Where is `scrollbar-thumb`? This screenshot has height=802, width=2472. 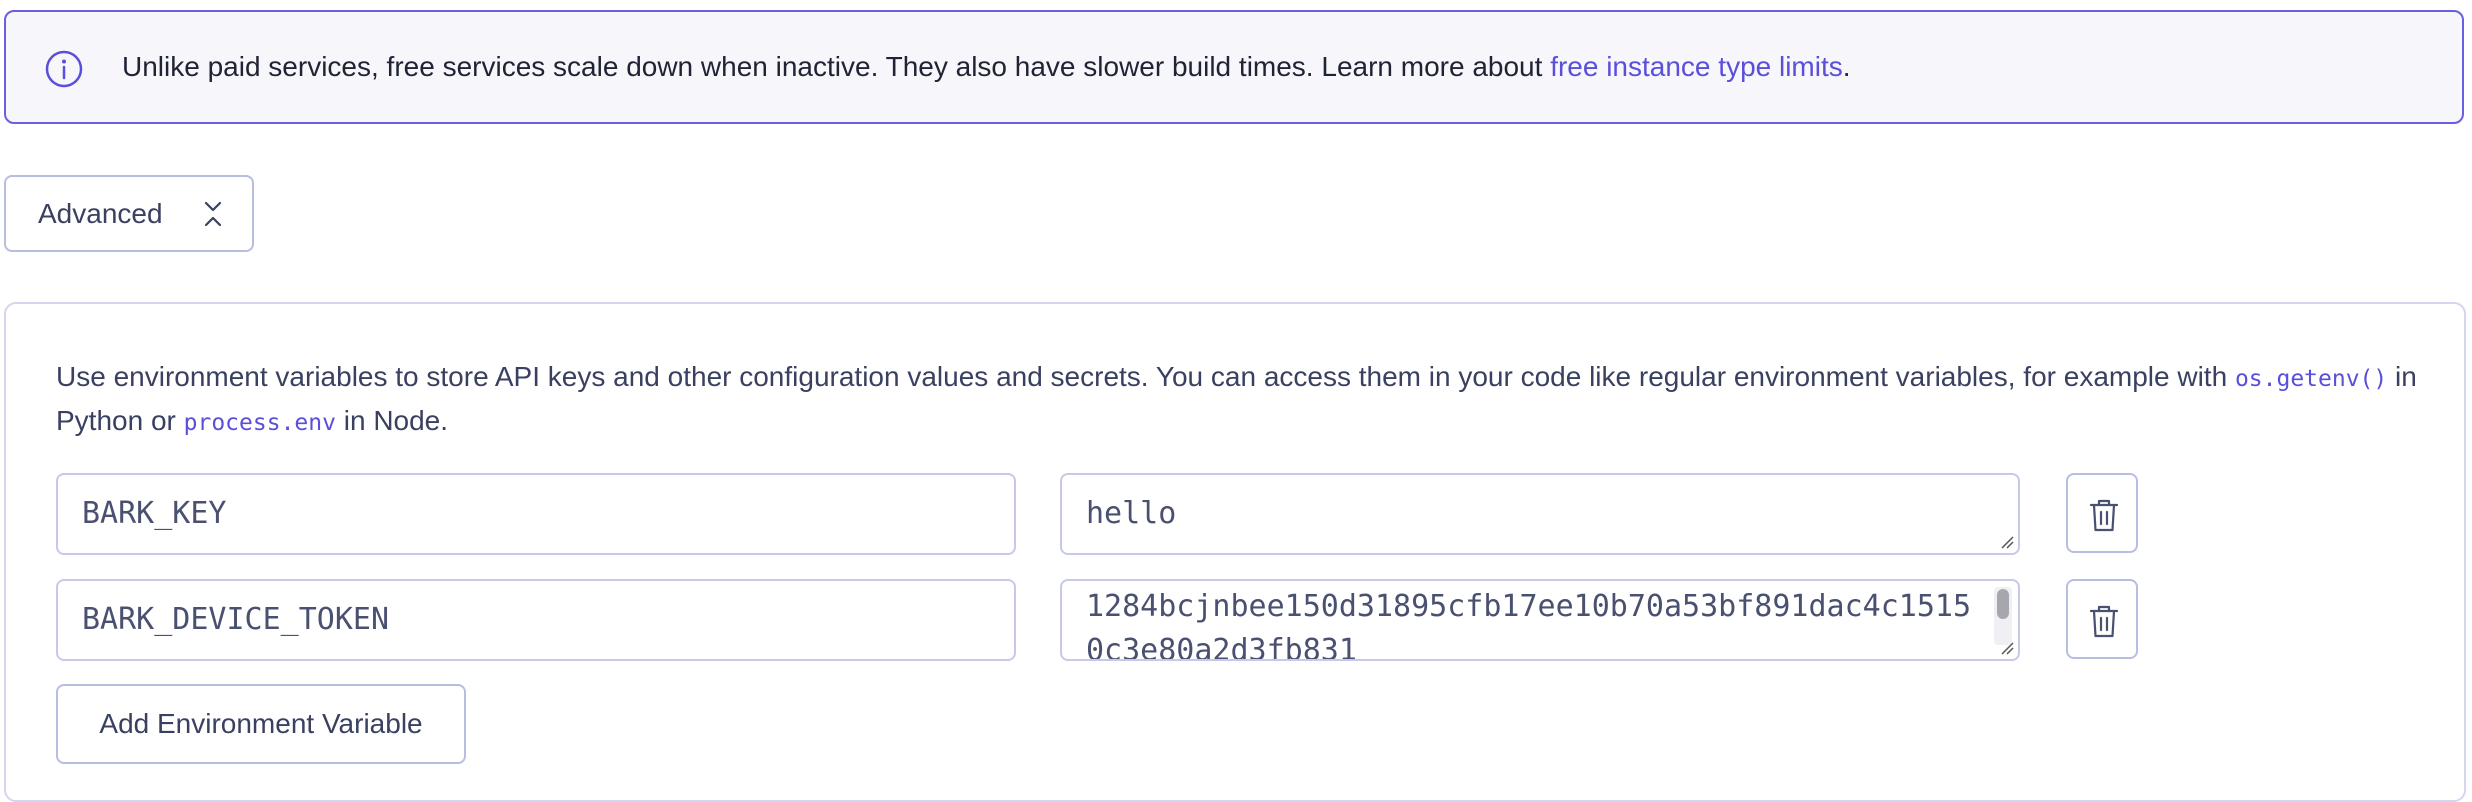
scrollbar-thumb is located at coordinates (2003, 604).